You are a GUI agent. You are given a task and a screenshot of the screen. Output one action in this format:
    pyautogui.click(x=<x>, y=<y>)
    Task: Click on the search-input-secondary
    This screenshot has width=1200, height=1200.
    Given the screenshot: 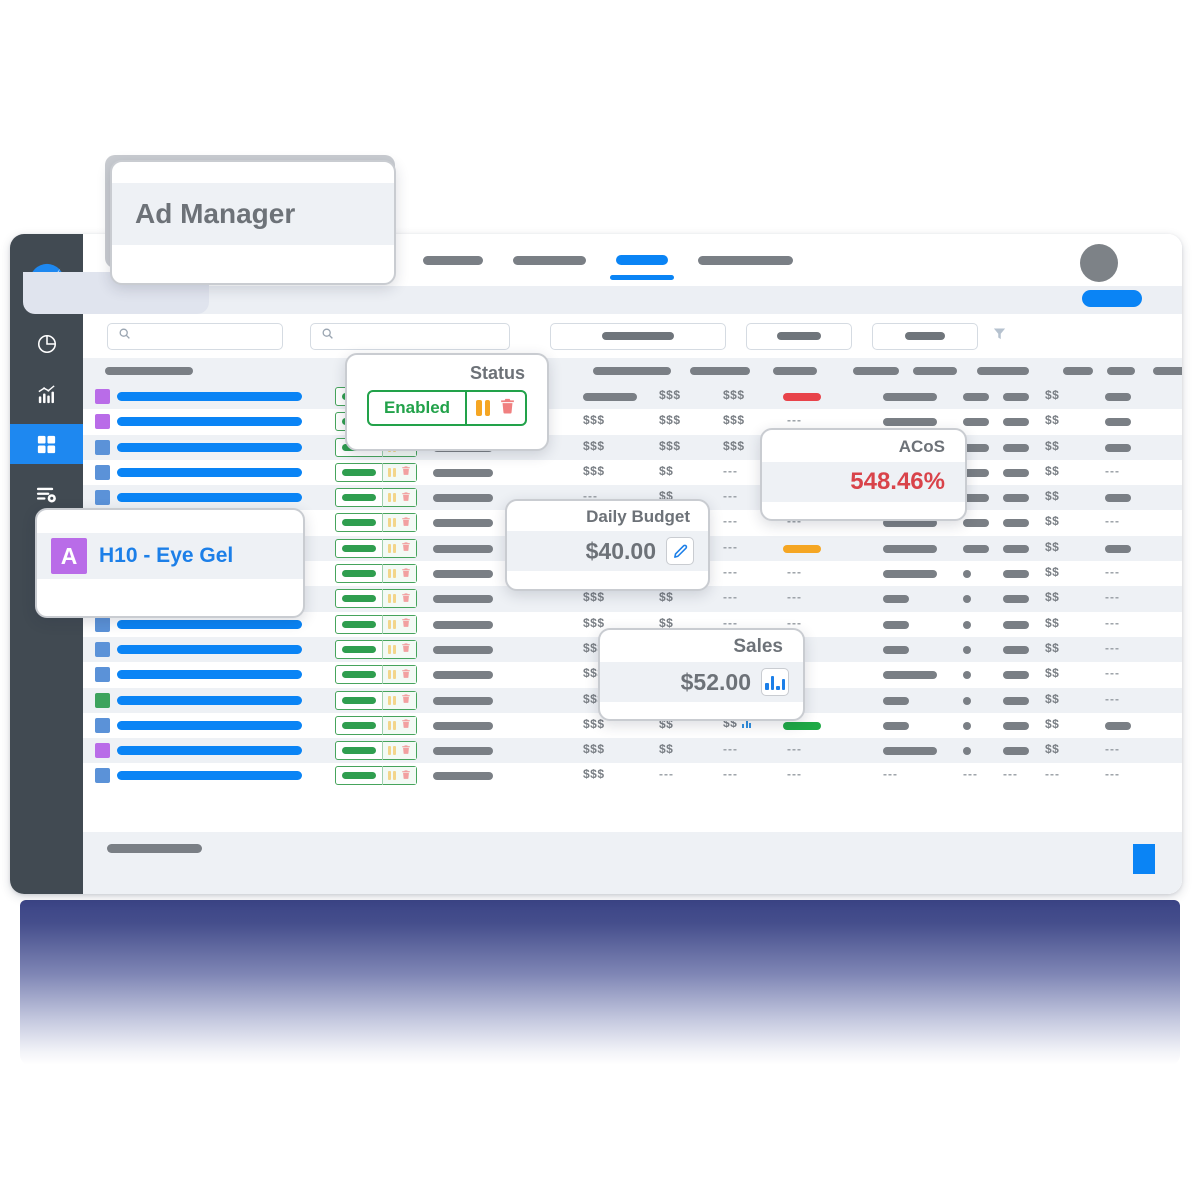 What is the action you would take?
    pyautogui.click(x=410, y=336)
    